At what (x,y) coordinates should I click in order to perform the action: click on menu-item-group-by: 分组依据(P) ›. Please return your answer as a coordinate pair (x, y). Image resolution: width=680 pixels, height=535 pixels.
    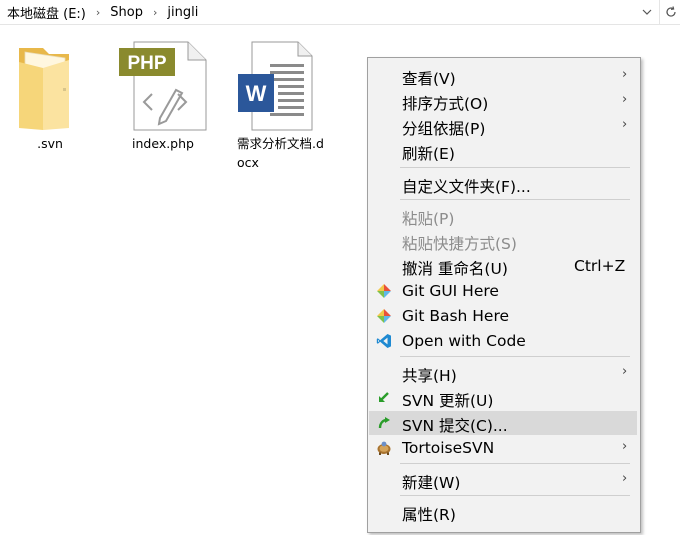
    Looking at the image, I should click on (503, 126).